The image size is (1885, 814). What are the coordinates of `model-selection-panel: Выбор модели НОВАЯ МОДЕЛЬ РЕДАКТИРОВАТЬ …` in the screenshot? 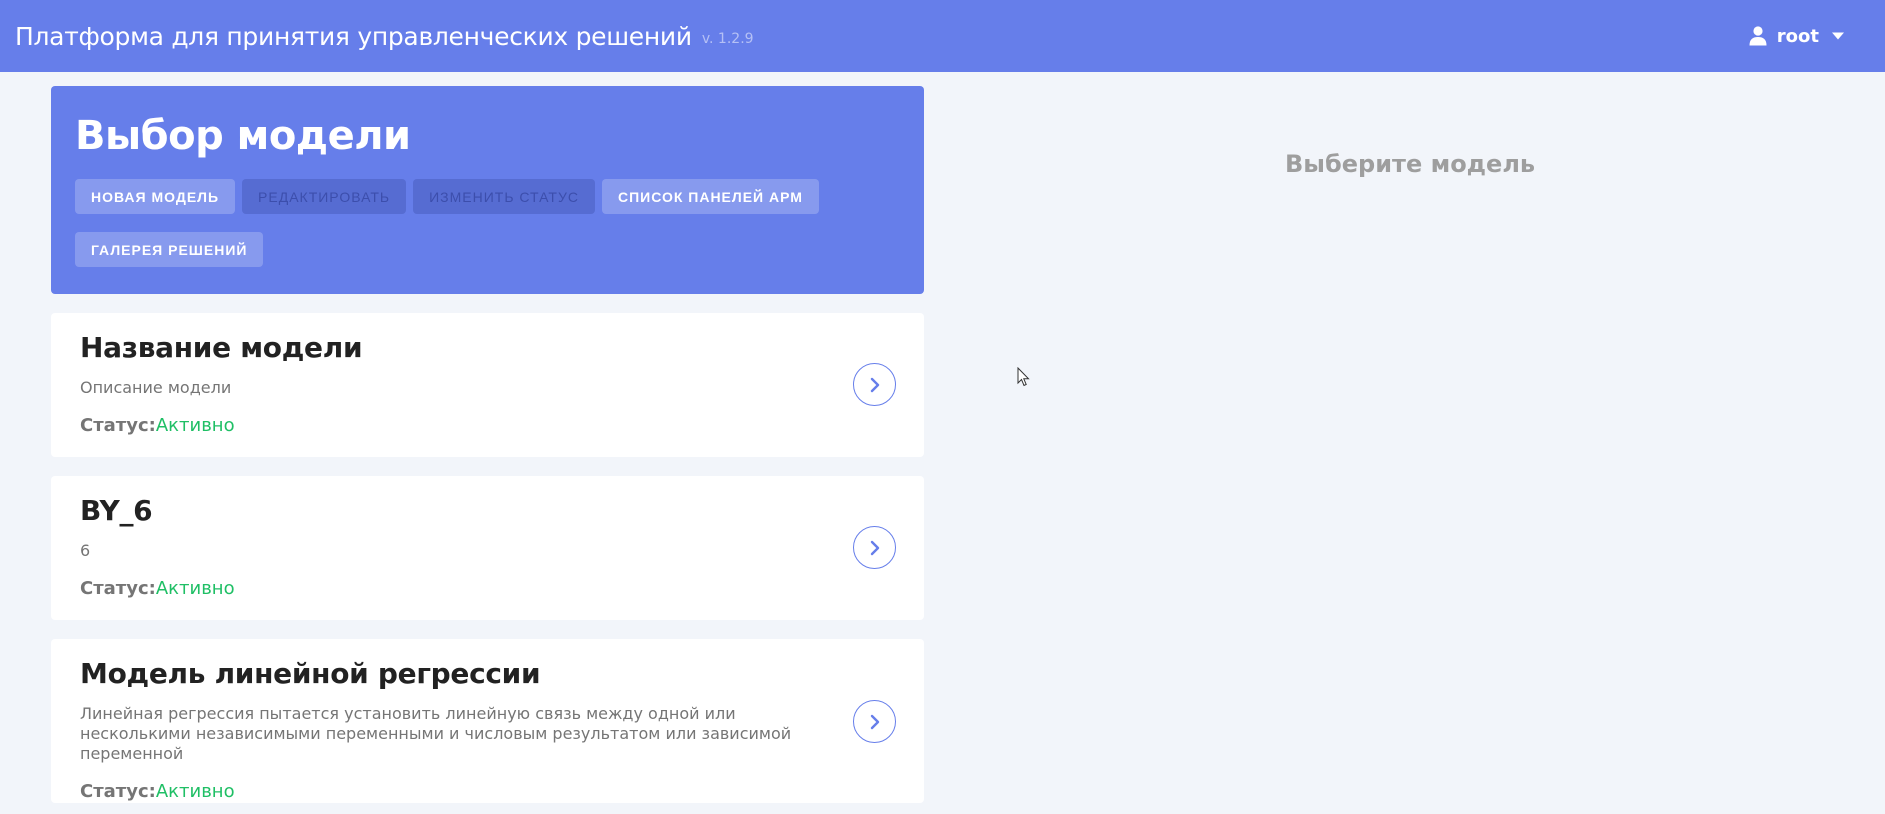 It's located at (487, 190).